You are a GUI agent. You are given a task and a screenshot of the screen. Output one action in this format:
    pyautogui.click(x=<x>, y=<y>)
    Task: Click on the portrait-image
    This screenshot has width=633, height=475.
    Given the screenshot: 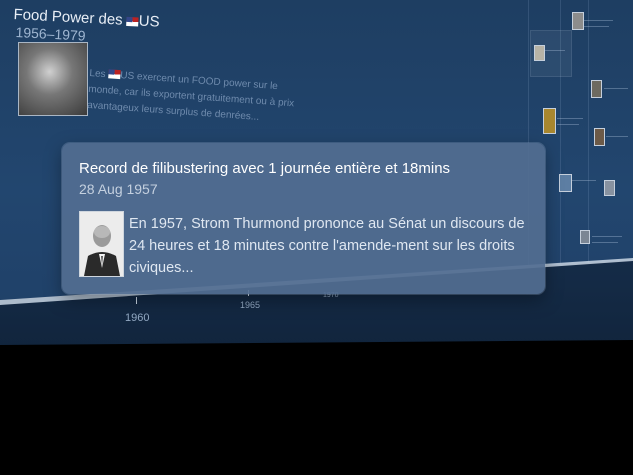 What is the action you would take?
    pyautogui.click(x=101, y=244)
    